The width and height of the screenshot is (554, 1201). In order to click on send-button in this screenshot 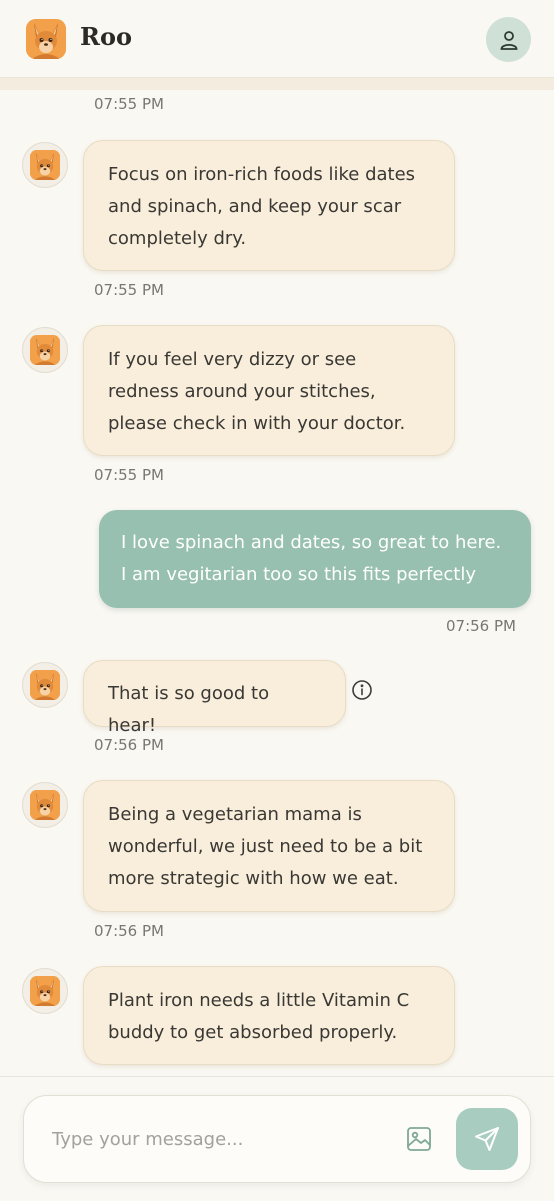, I will do `click(487, 1139)`.